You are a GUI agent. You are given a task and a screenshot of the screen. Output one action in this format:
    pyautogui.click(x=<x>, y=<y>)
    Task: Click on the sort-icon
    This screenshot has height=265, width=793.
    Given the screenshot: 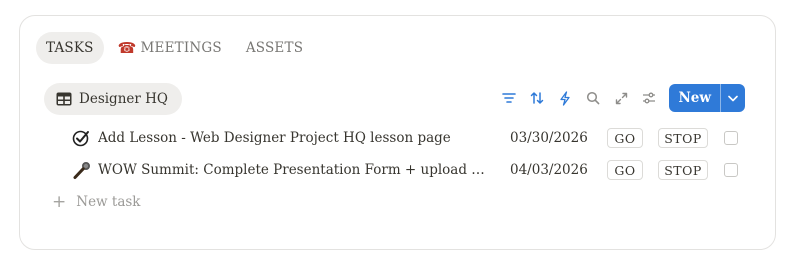 What is the action you would take?
    pyautogui.click(x=537, y=98)
    